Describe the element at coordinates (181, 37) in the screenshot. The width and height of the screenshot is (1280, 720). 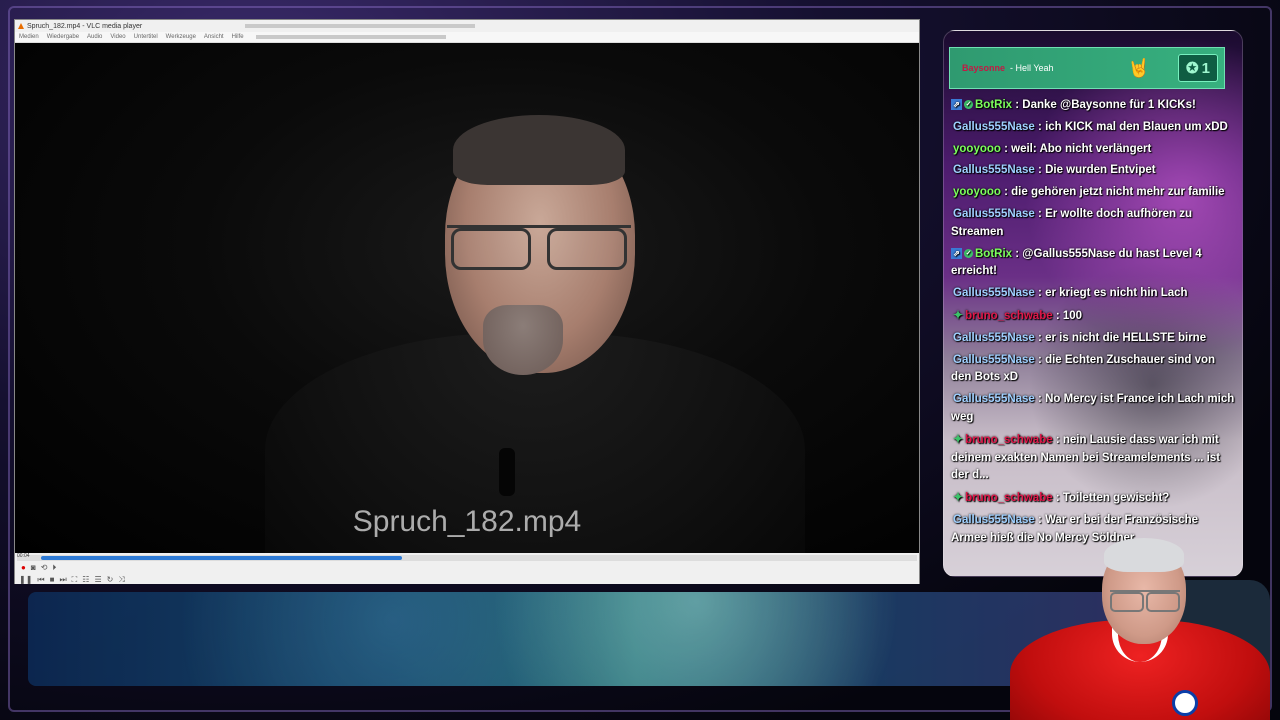
I see `menu-item-werkzeuge: Werkzeuge` at that location.